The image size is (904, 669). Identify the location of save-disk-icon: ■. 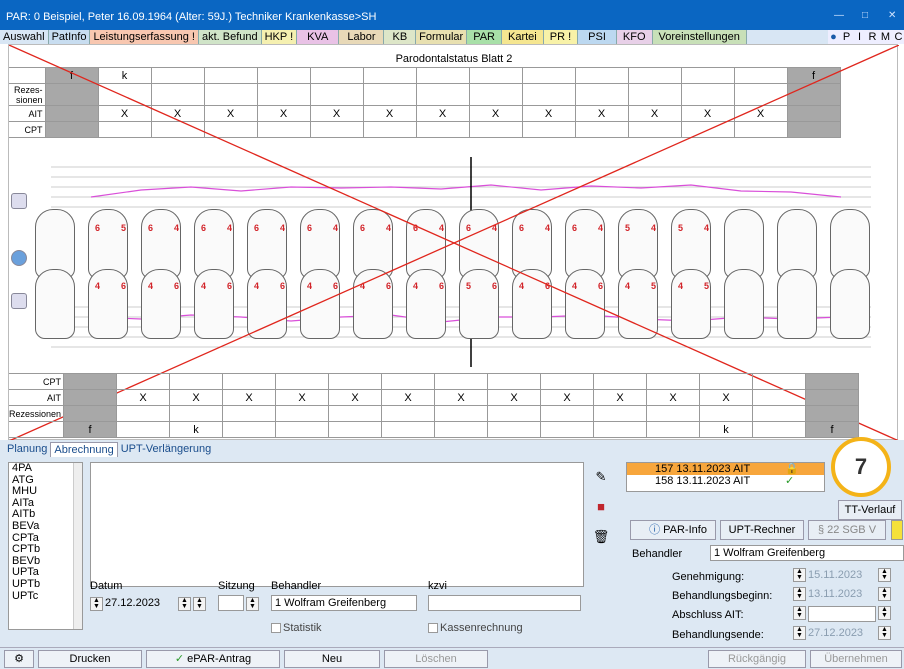
(601, 507).